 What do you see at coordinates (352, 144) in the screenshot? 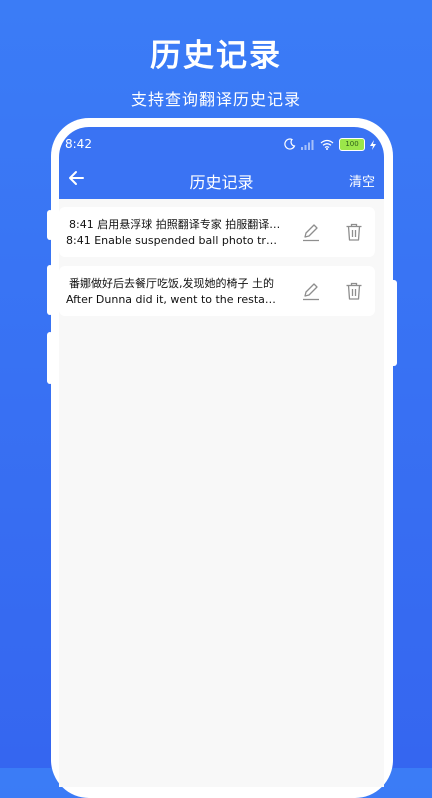
I see `battery-icon: 100` at bounding box center [352, 144].